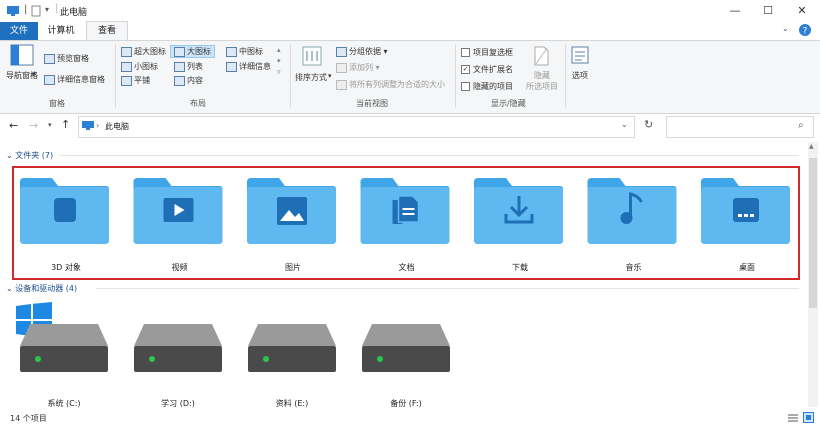 This screenshot has width=820, height=428. I want to click on cube-icon, so click(65, 210).